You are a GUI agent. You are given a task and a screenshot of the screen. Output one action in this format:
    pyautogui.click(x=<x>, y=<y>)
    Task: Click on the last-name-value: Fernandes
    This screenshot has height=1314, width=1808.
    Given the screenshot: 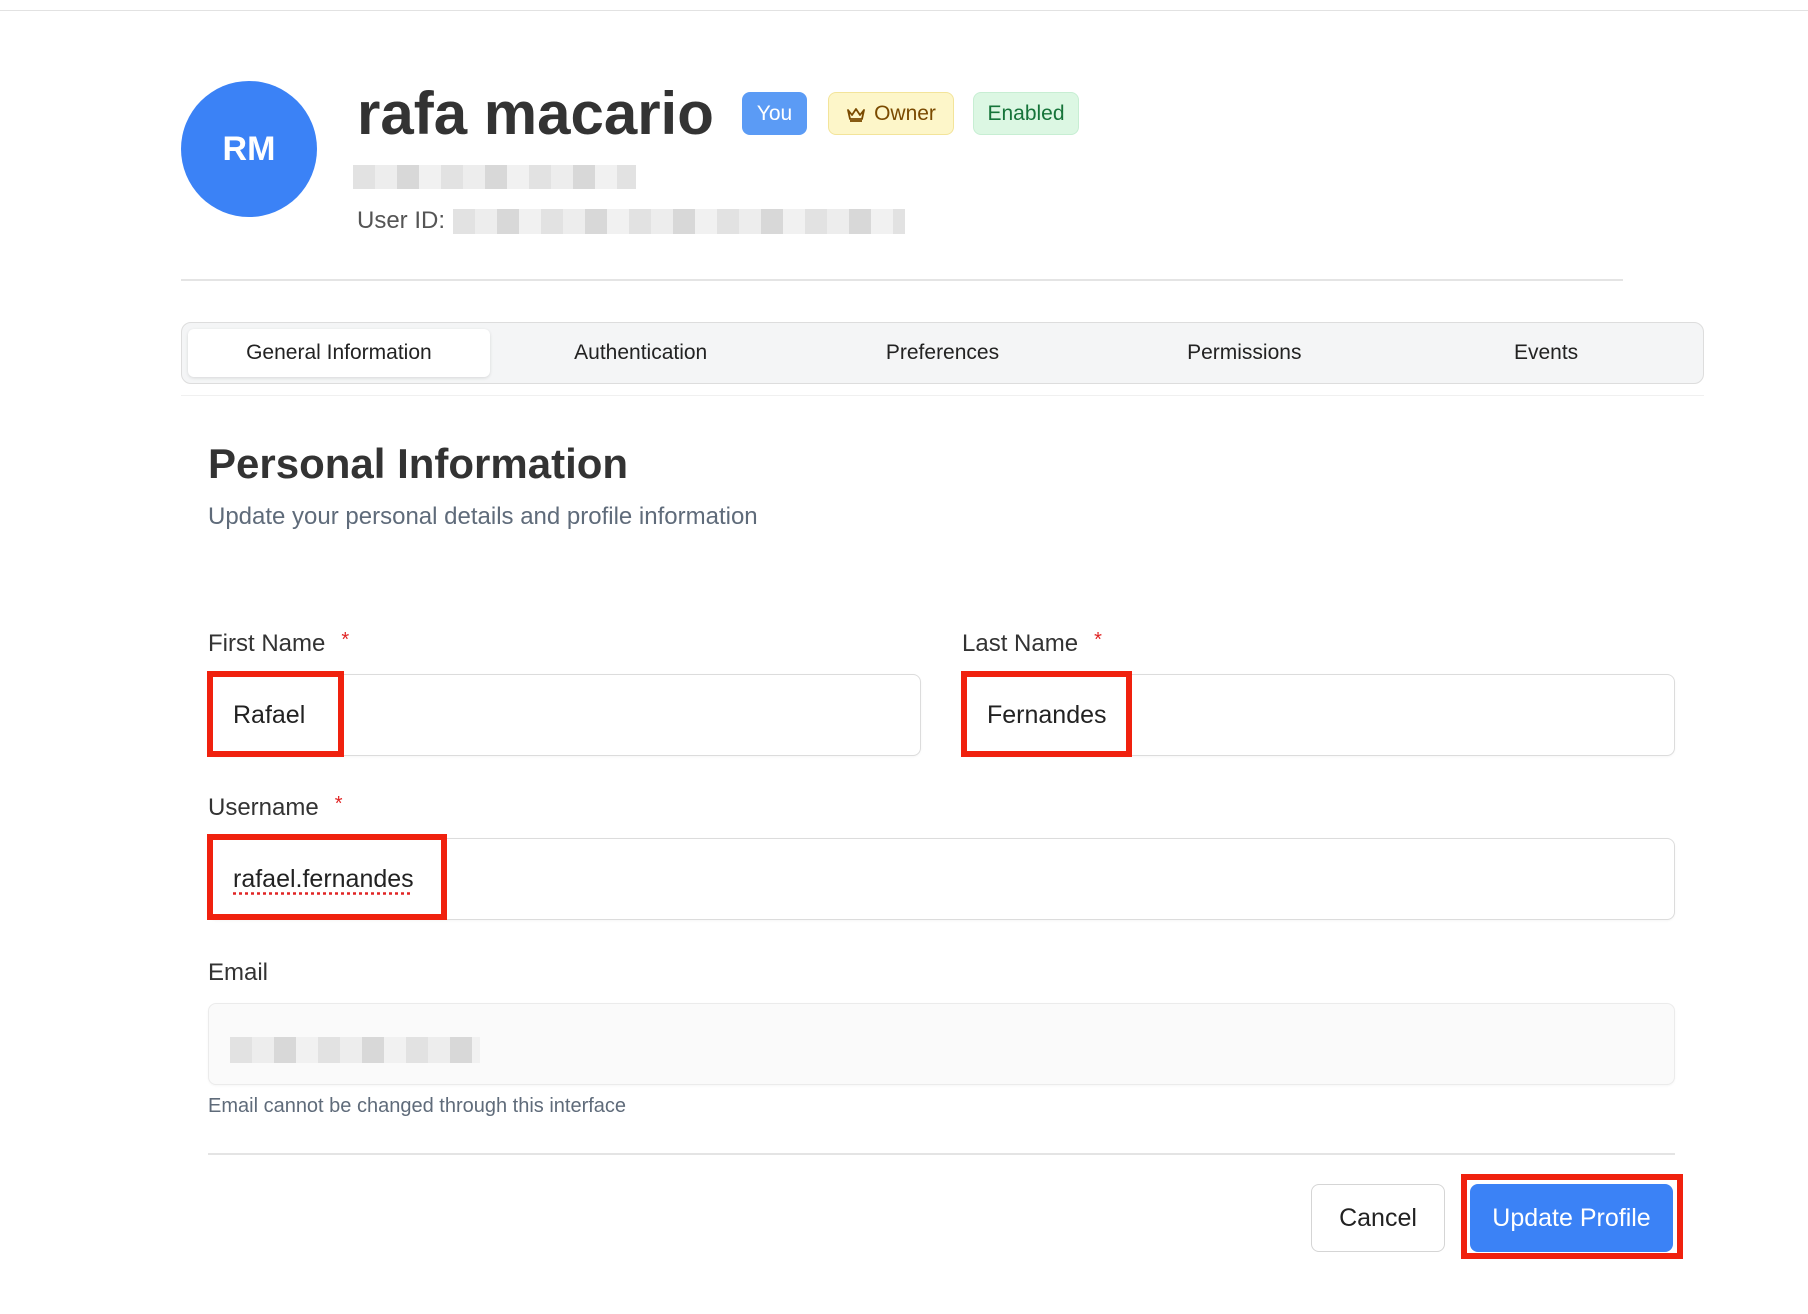 What is the action you would take?
    pyautogui.click(x=1047, y=714)
    